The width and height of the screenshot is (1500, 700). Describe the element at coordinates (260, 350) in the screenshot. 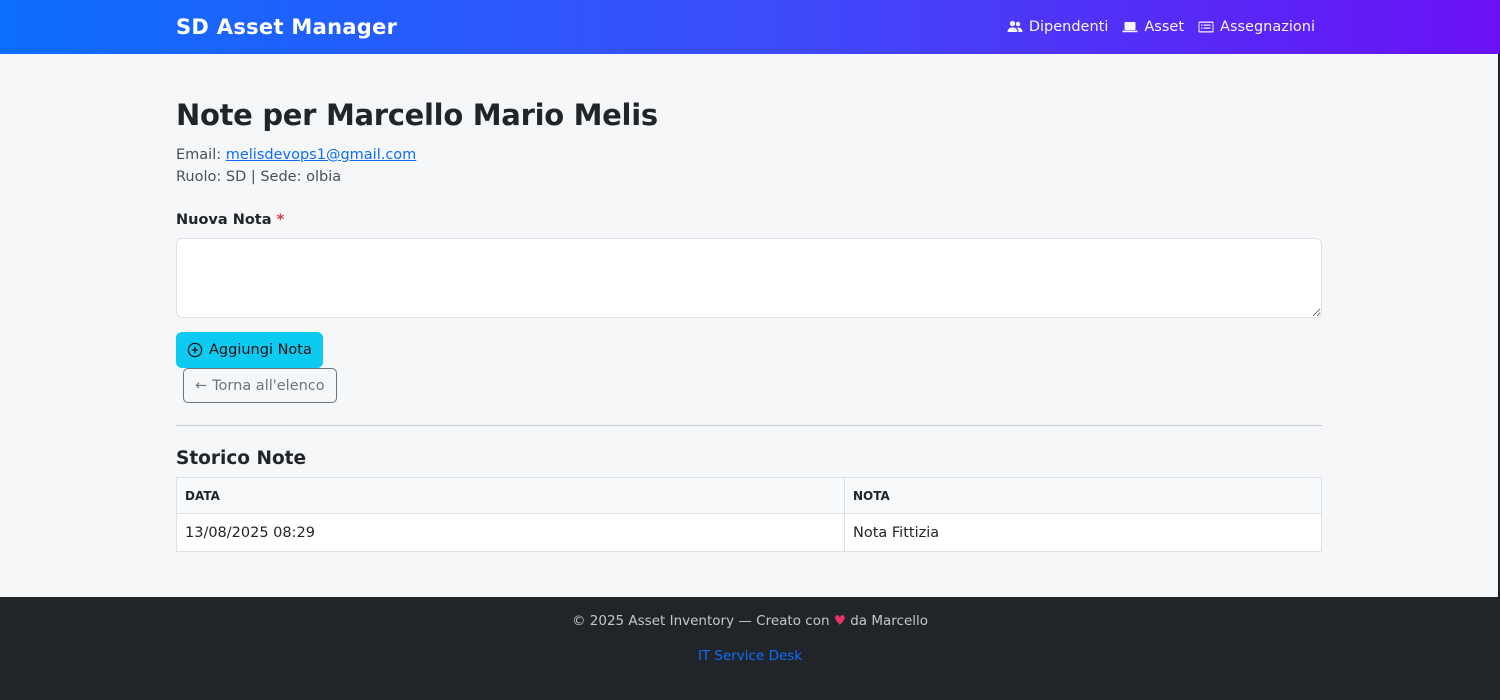

I see `add-note-label: Aggiungi Nota` at that location.